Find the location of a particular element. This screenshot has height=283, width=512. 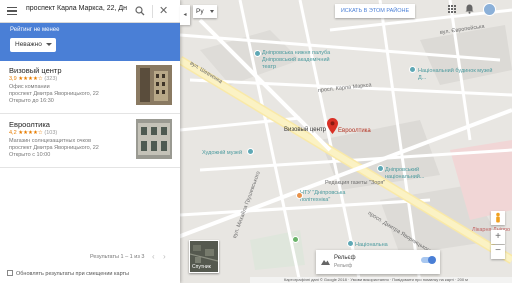

dnipro-museum-poi-icon is located at coordinates (380, 168).